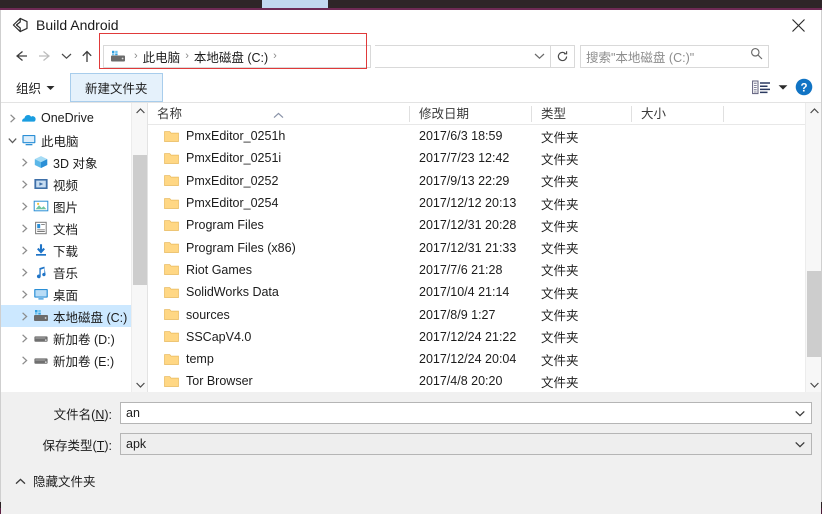 This screenshot has width=822, height=514. What do you see at coordinates (21, 56) in the screenshot?
I see `arrow-left-icon` at bounding box center [21, 56].